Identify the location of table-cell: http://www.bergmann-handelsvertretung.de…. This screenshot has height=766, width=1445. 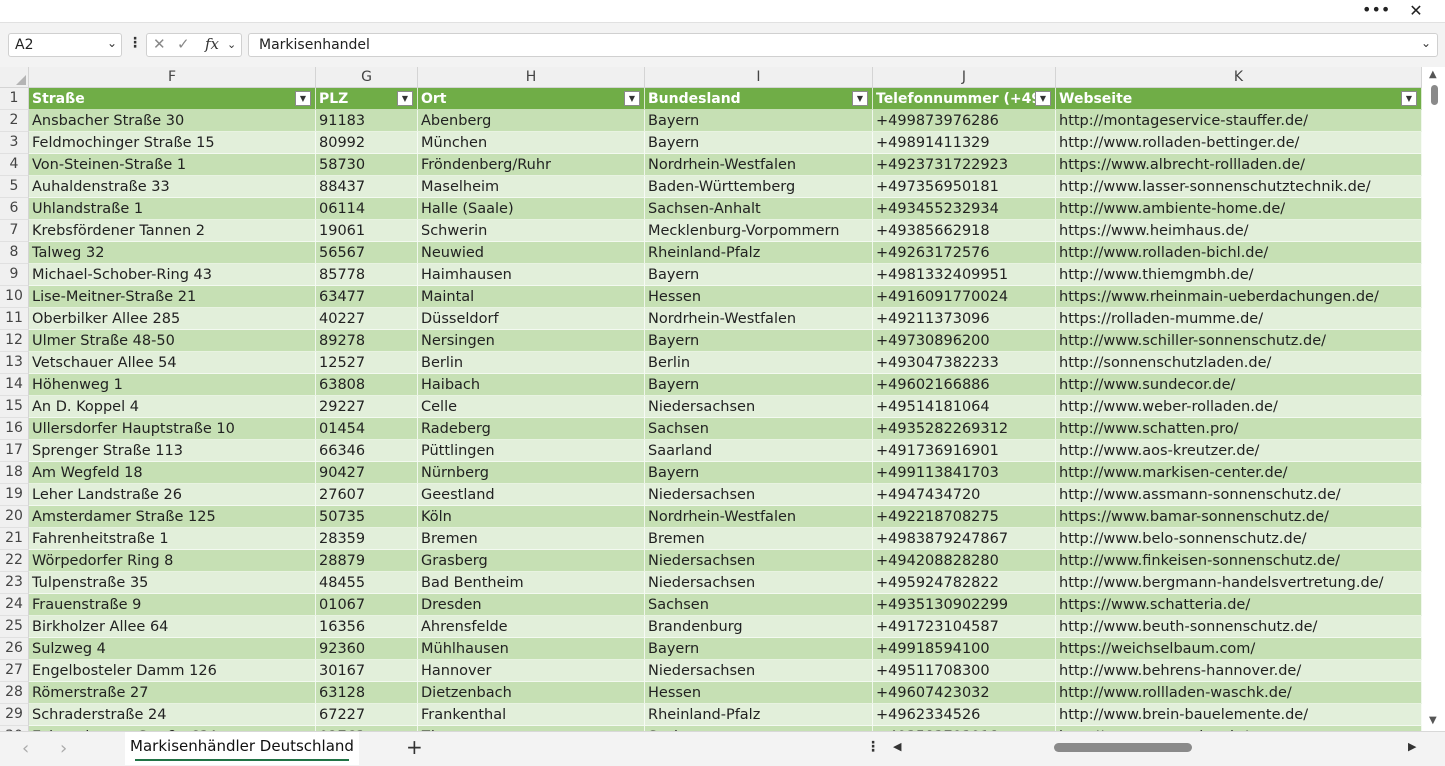
(1239, 583).